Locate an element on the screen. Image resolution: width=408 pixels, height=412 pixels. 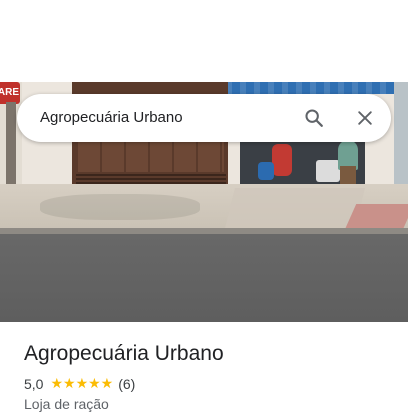
clear-search-button is located at coordinates (365, 118).